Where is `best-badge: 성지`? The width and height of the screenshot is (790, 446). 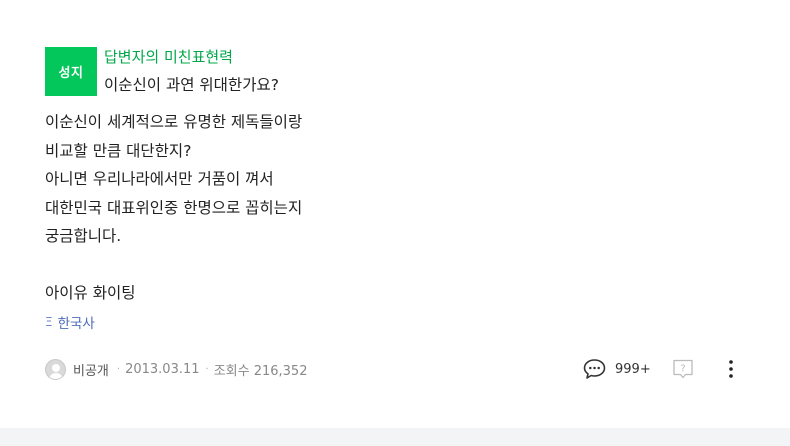
best-badge: 성지 is located at coordinates (71, 71).